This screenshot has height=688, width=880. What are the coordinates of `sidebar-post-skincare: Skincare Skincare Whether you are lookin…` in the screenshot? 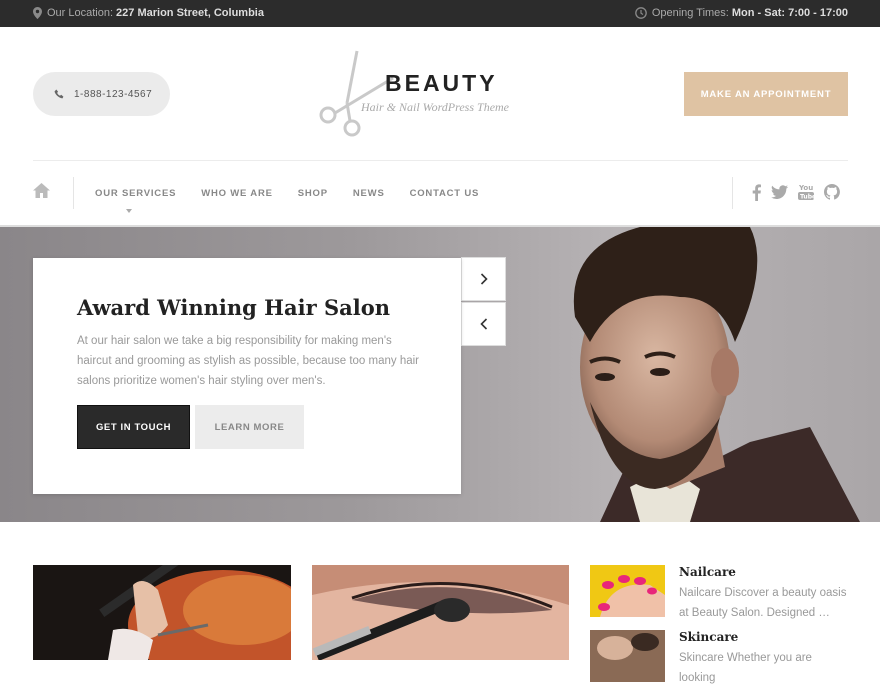 It's located at (719, 657).